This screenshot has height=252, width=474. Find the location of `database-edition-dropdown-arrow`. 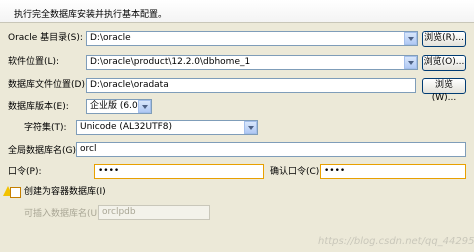

database-edition-dropdown-arrow is located at coordinates (144, 106).